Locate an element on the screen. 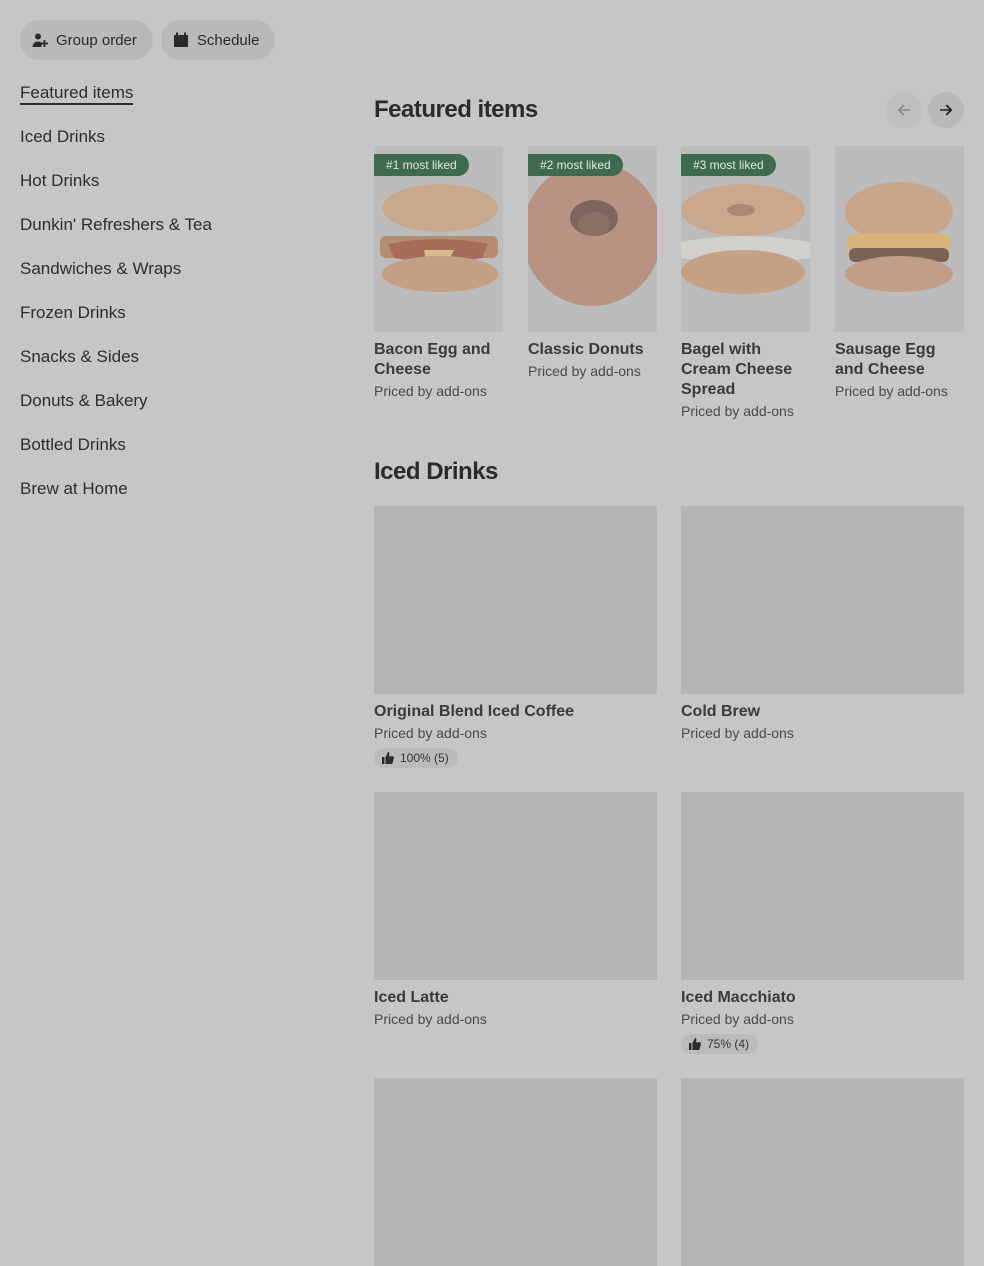 This screenshot has height=1266, width=984. item-name: Bagel with Cream Cheese Spread is located at coordinates (737, 369).